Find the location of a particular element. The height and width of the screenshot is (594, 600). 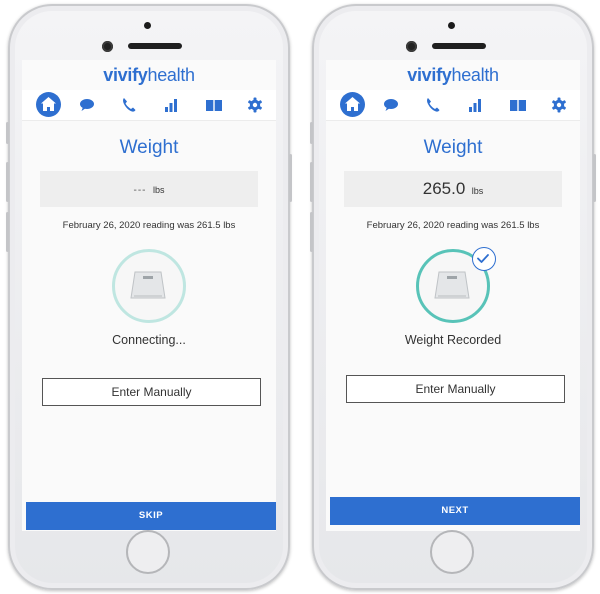

weight-display: 265.0 lbs is located at coordinates (453, 189).